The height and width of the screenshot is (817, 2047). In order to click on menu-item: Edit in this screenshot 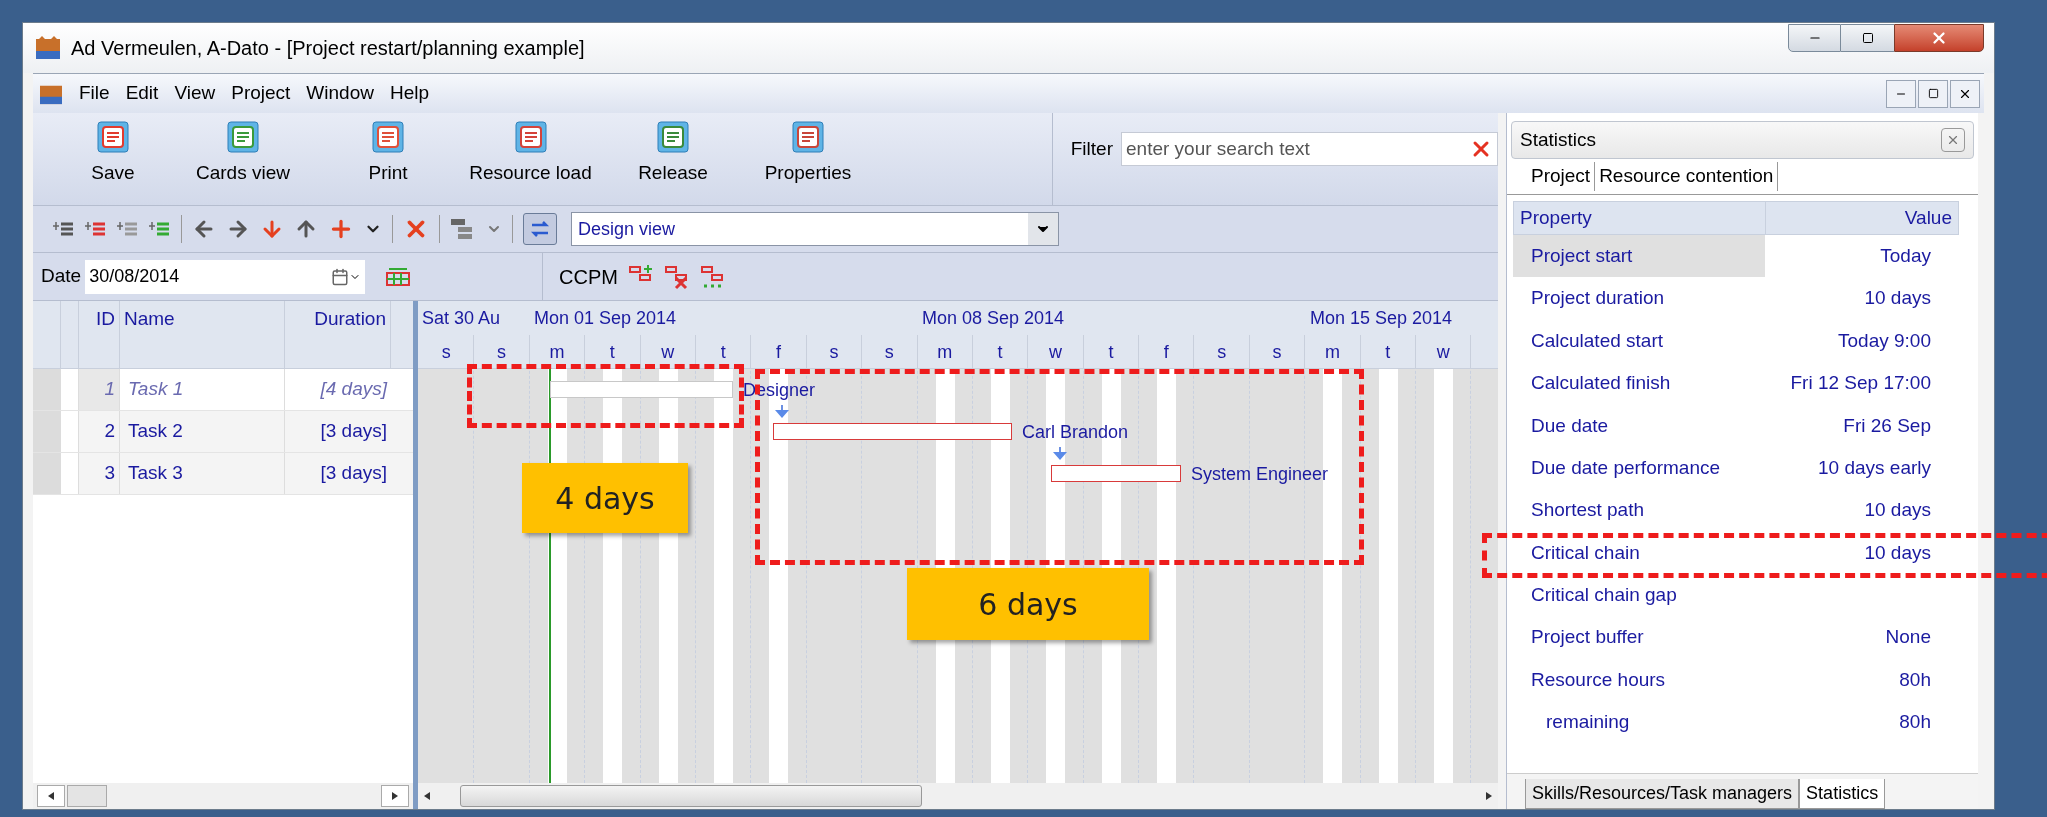, I will do `click(142, 93)`.